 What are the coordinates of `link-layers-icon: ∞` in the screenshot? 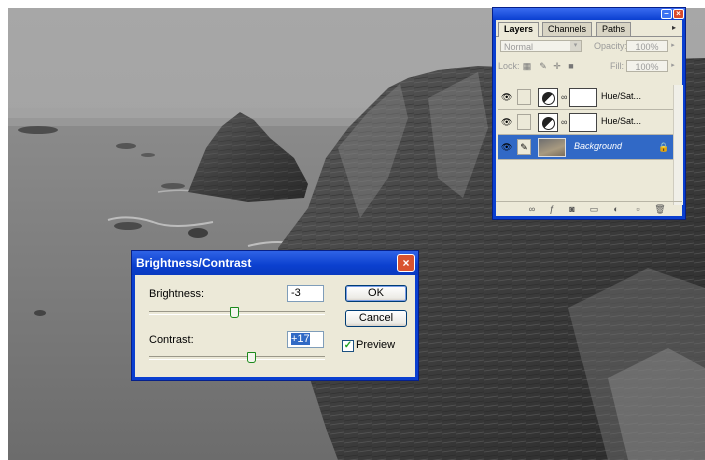 It's located at (532, 209).